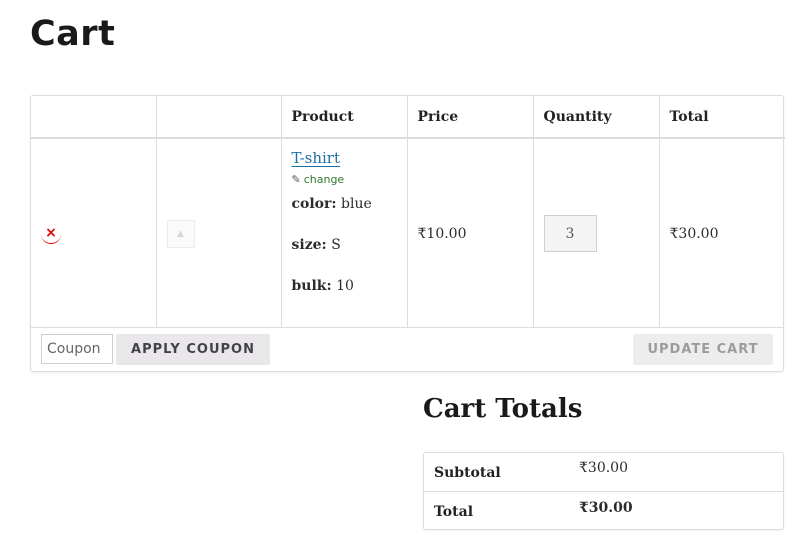 Image resolution: width=809 pixels, height=535 pixels. What do you see at coordinates (77, 349) in the screenshot?
I see `coupon-input` at bounding box center [77, 349].